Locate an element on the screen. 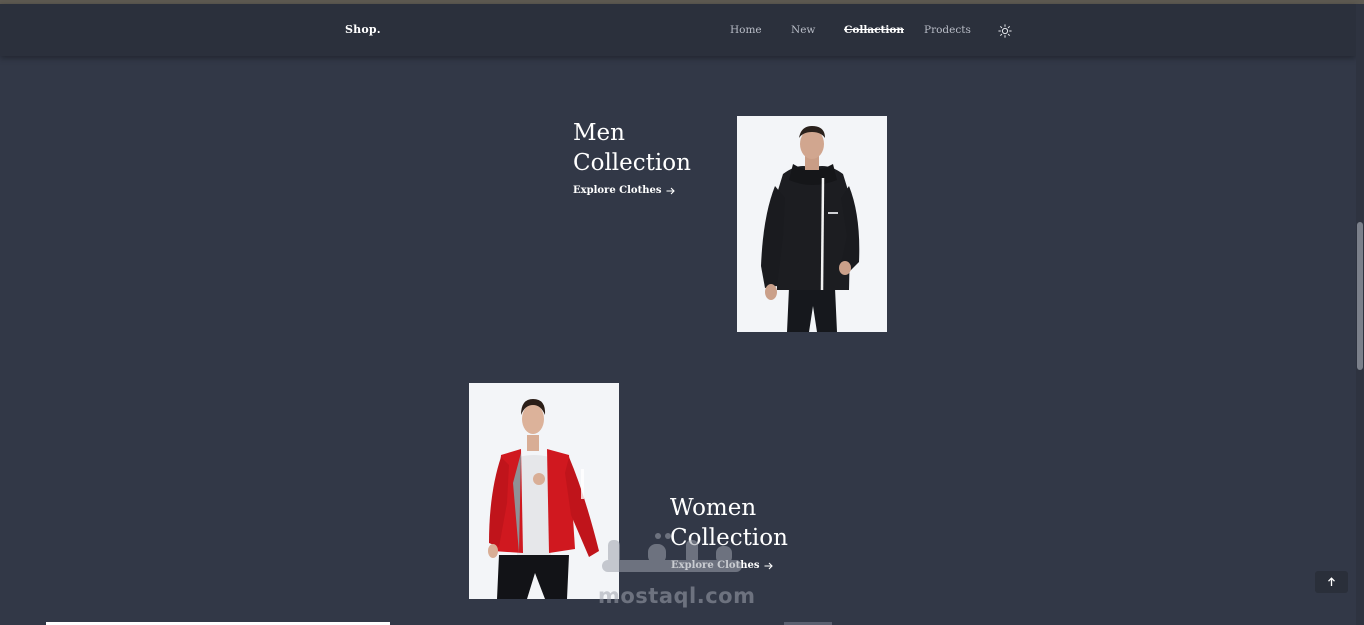 The height and width of the screenshot is (625, 1364). nav-collection: Collaction is located at coordinates (874, 30).